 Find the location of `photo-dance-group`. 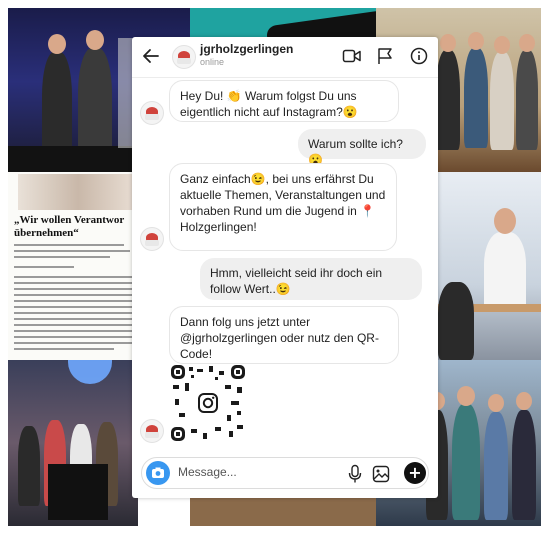

photo-dance-group is located at coordinates (73, 443).